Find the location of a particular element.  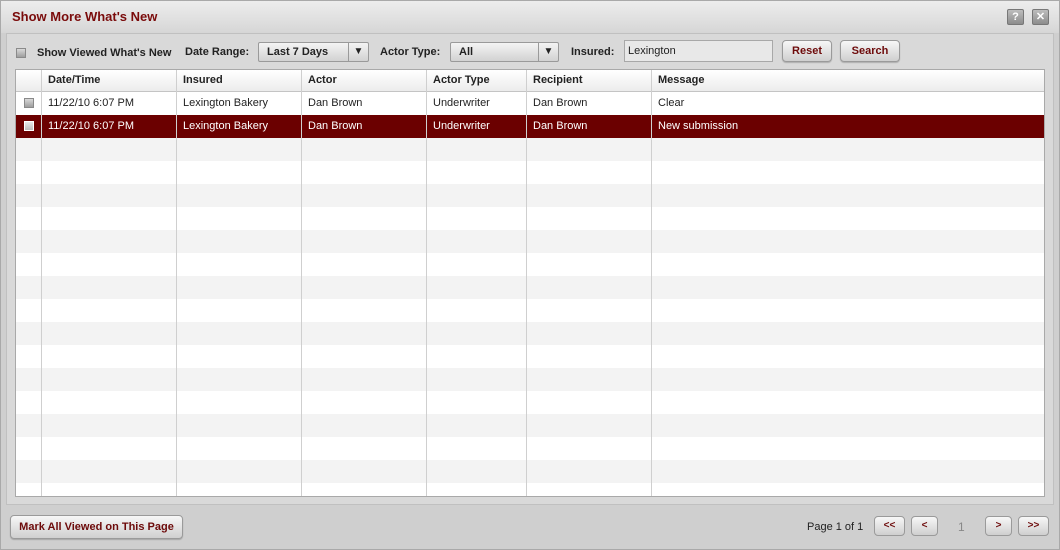

column-header-actor: Actor is located at coordinates (322, 80).